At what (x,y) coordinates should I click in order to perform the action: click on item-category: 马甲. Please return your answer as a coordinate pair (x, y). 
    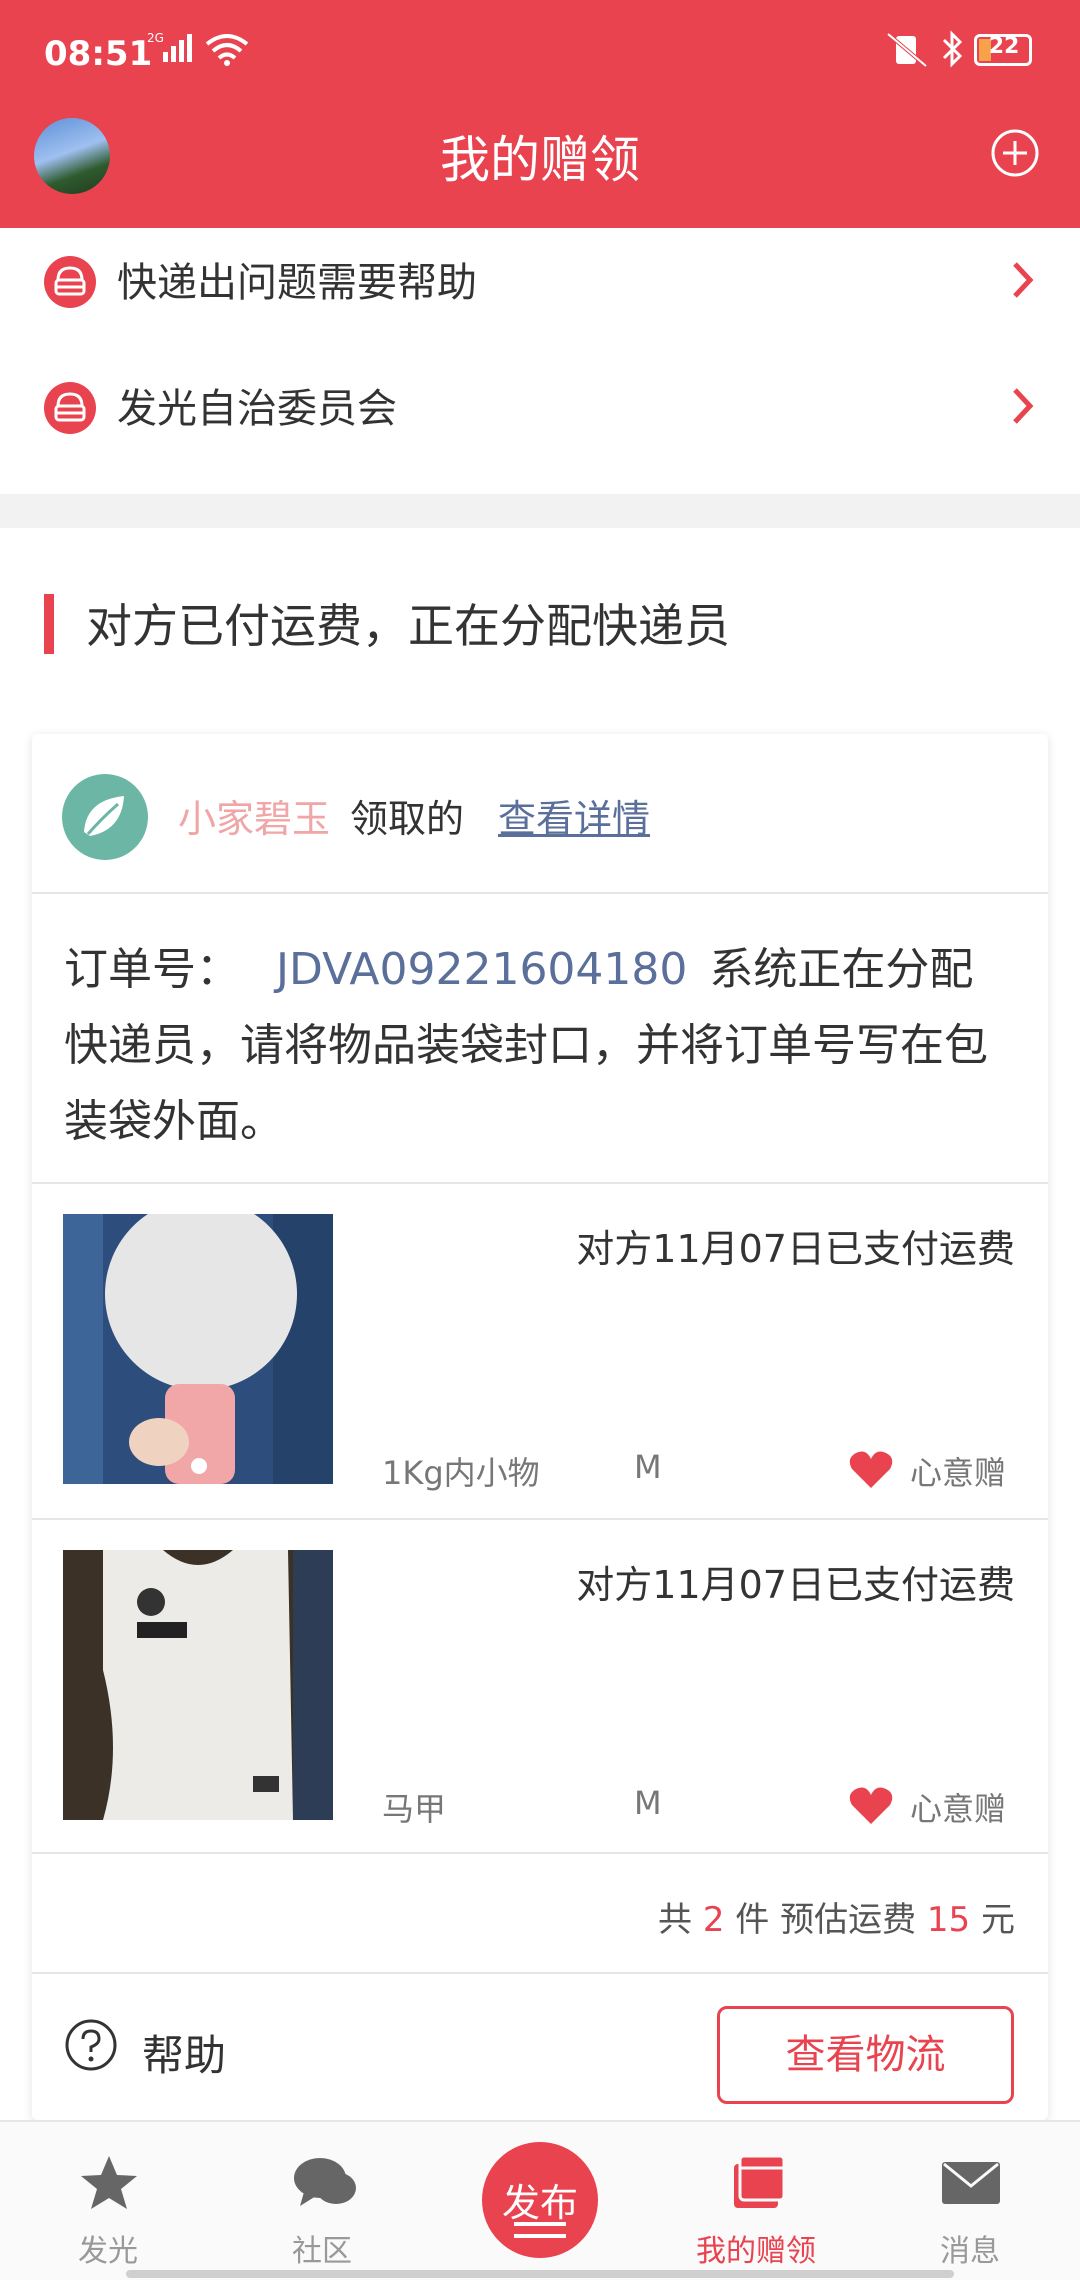
    Looking at the image, I should click on (414, 1809).